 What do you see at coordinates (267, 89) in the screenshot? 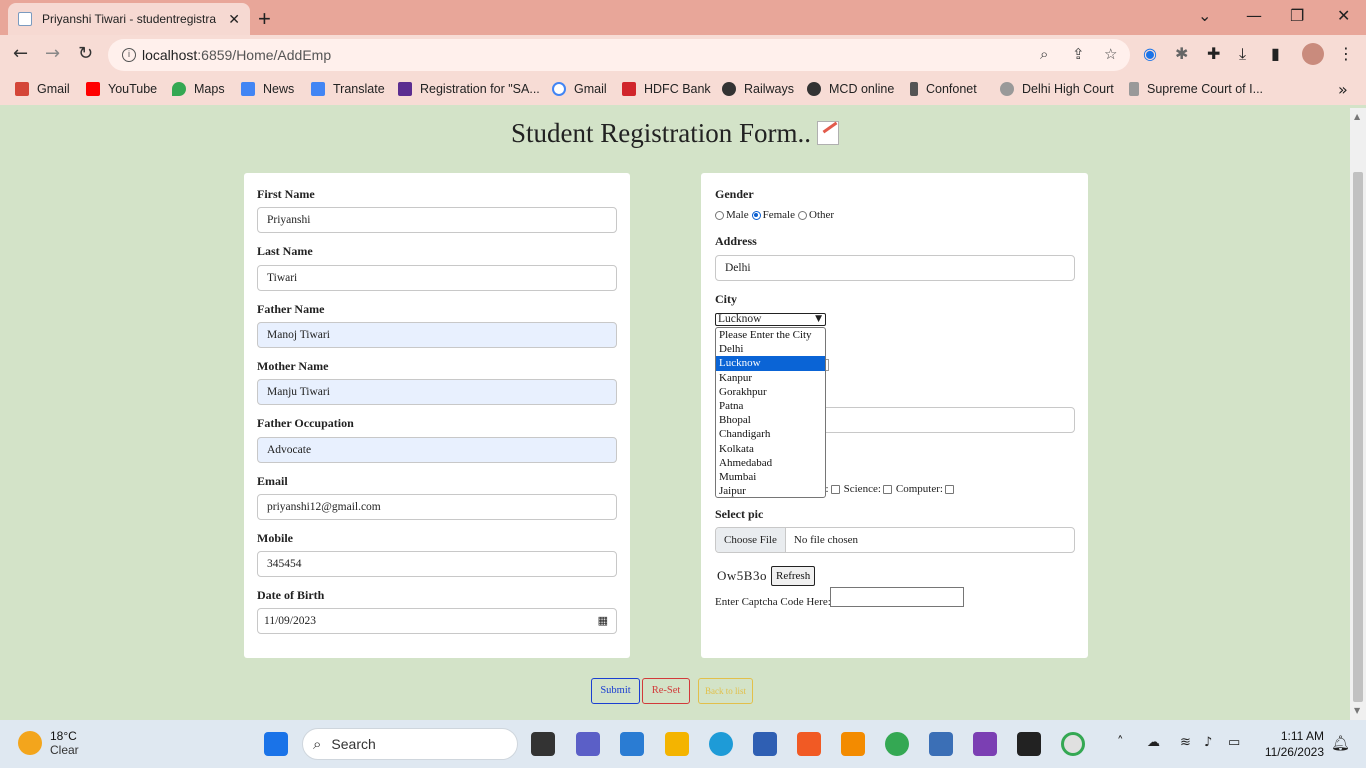
I see `bookmark-news: News` at bounding box center [267, 89].